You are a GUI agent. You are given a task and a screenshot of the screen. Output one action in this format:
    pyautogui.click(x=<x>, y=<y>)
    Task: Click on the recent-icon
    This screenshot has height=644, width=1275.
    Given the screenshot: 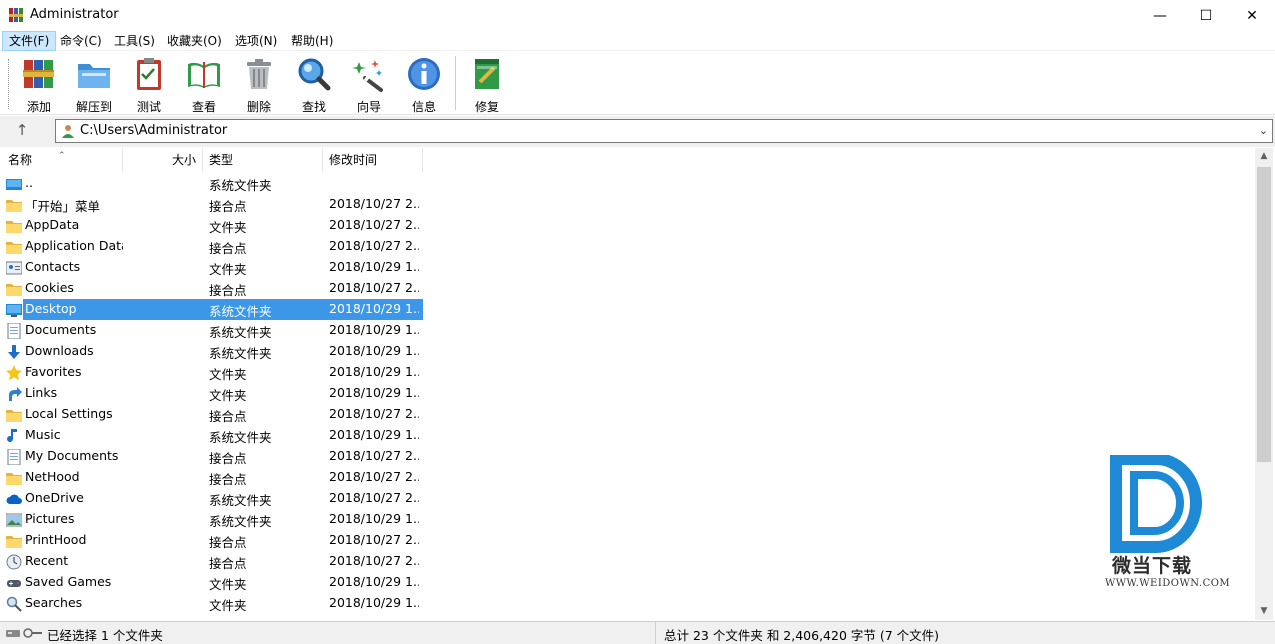 What is the action you would take?
    pyautogui.click(x=14, y=562)
    